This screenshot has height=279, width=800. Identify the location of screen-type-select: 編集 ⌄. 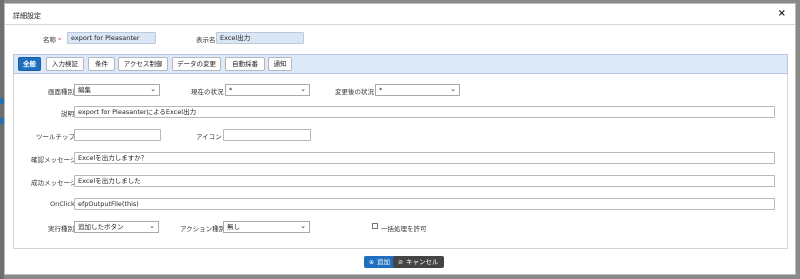
(117, 90).